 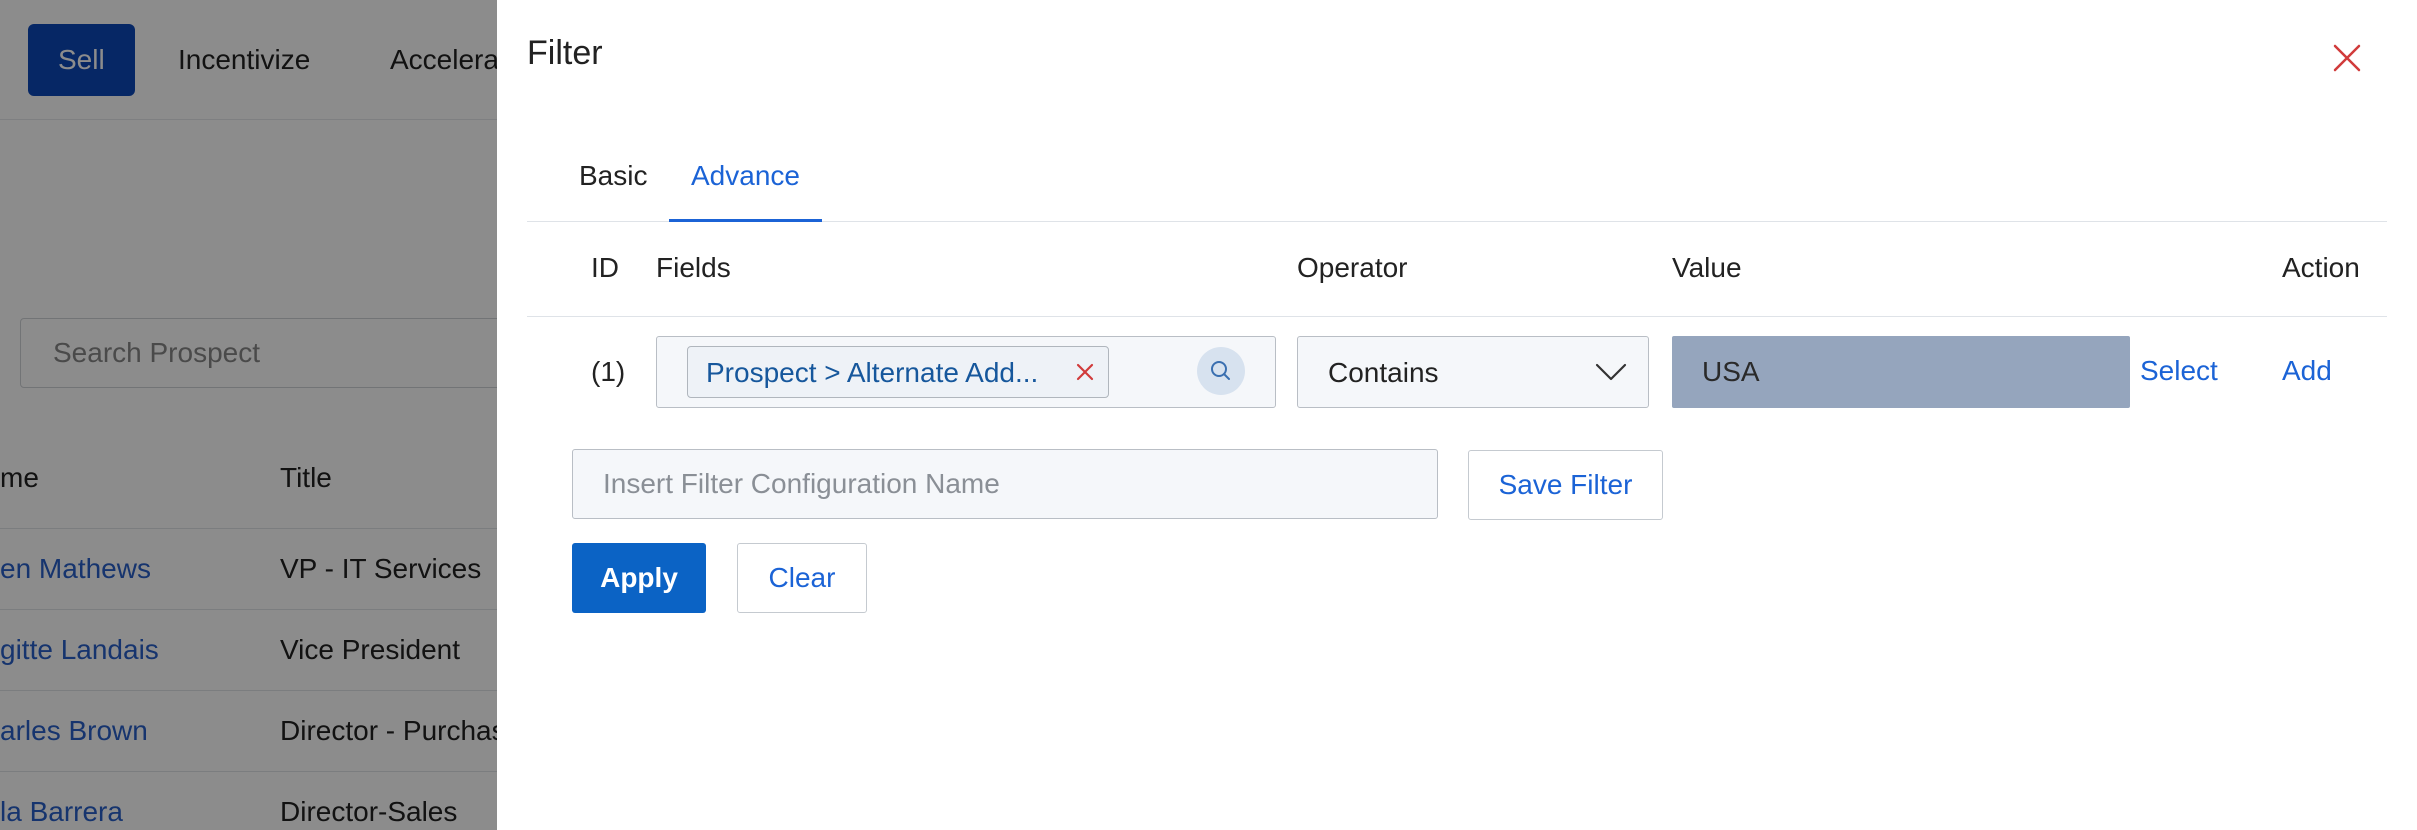 I want to click on operator-select: Contains, so click(x=1473, y=372).